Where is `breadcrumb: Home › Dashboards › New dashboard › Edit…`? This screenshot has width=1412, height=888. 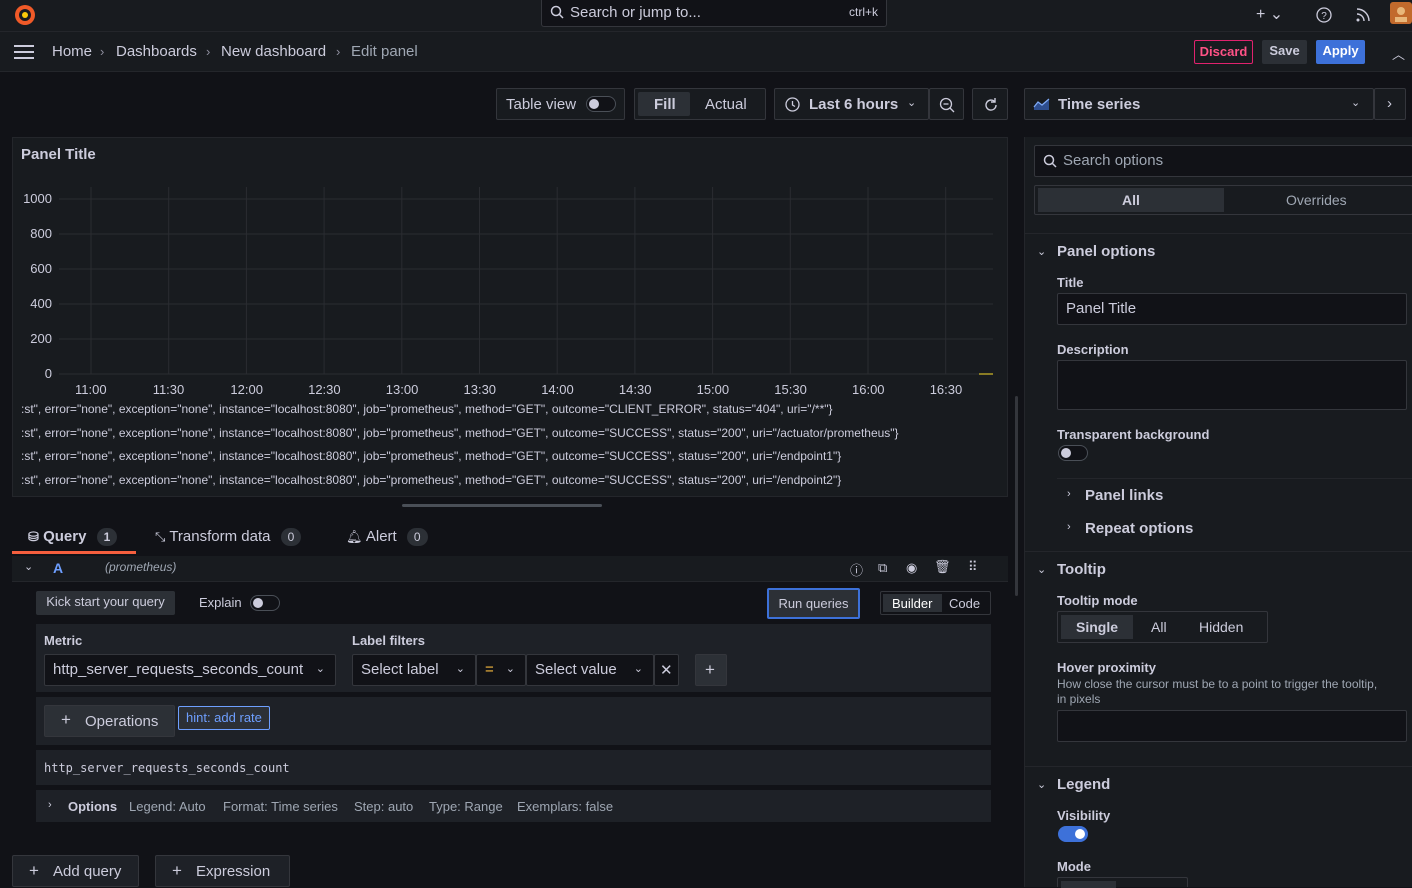 breadcrumb: Home › Dashboards › New dashboard › Edit… is located at coordinates (706, 52).